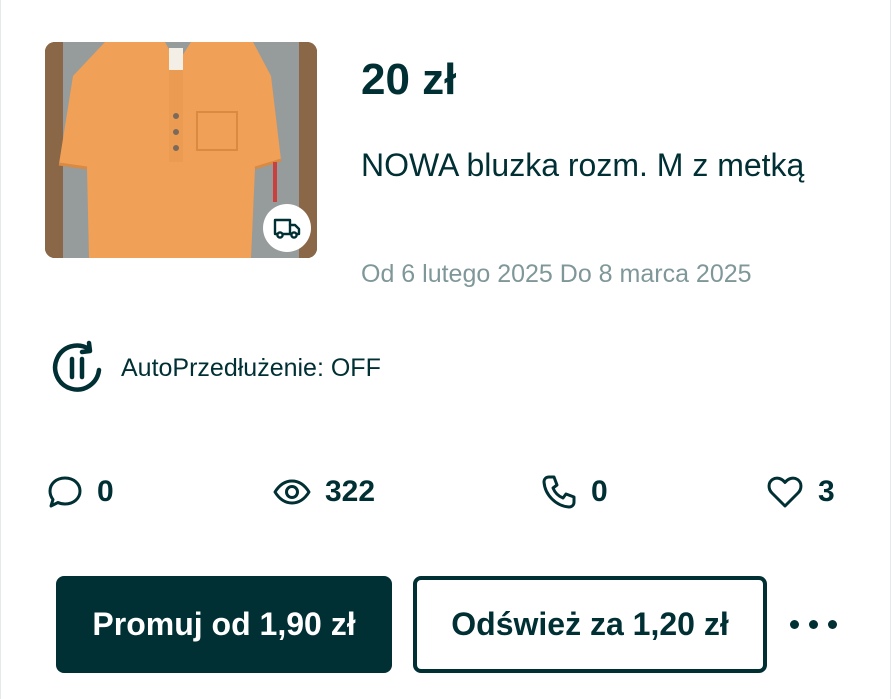 This screenshot has width=891, height=699. Describe the element at coordinates (251, 368) in the screenshot. I see `auto-extension-label: AutoPrzedłużenie: OFF` at that location.